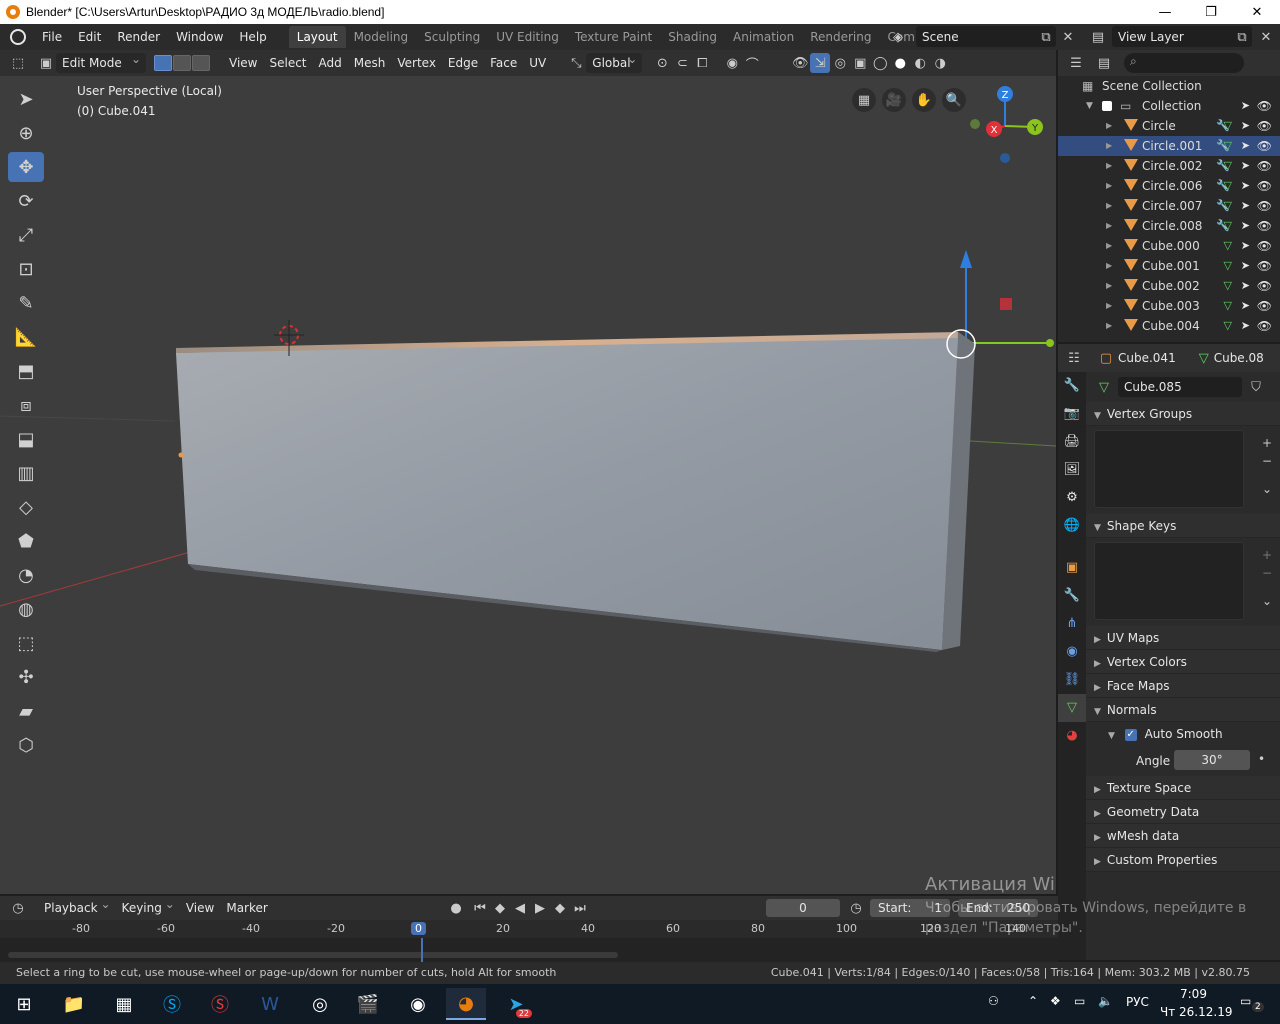 The image size is (1280, 1024). What do you see at coordinates (1072, 386) in the screenshot?
I see `tool-tab-icon: 🔧` at bounding box center [1072, 386].